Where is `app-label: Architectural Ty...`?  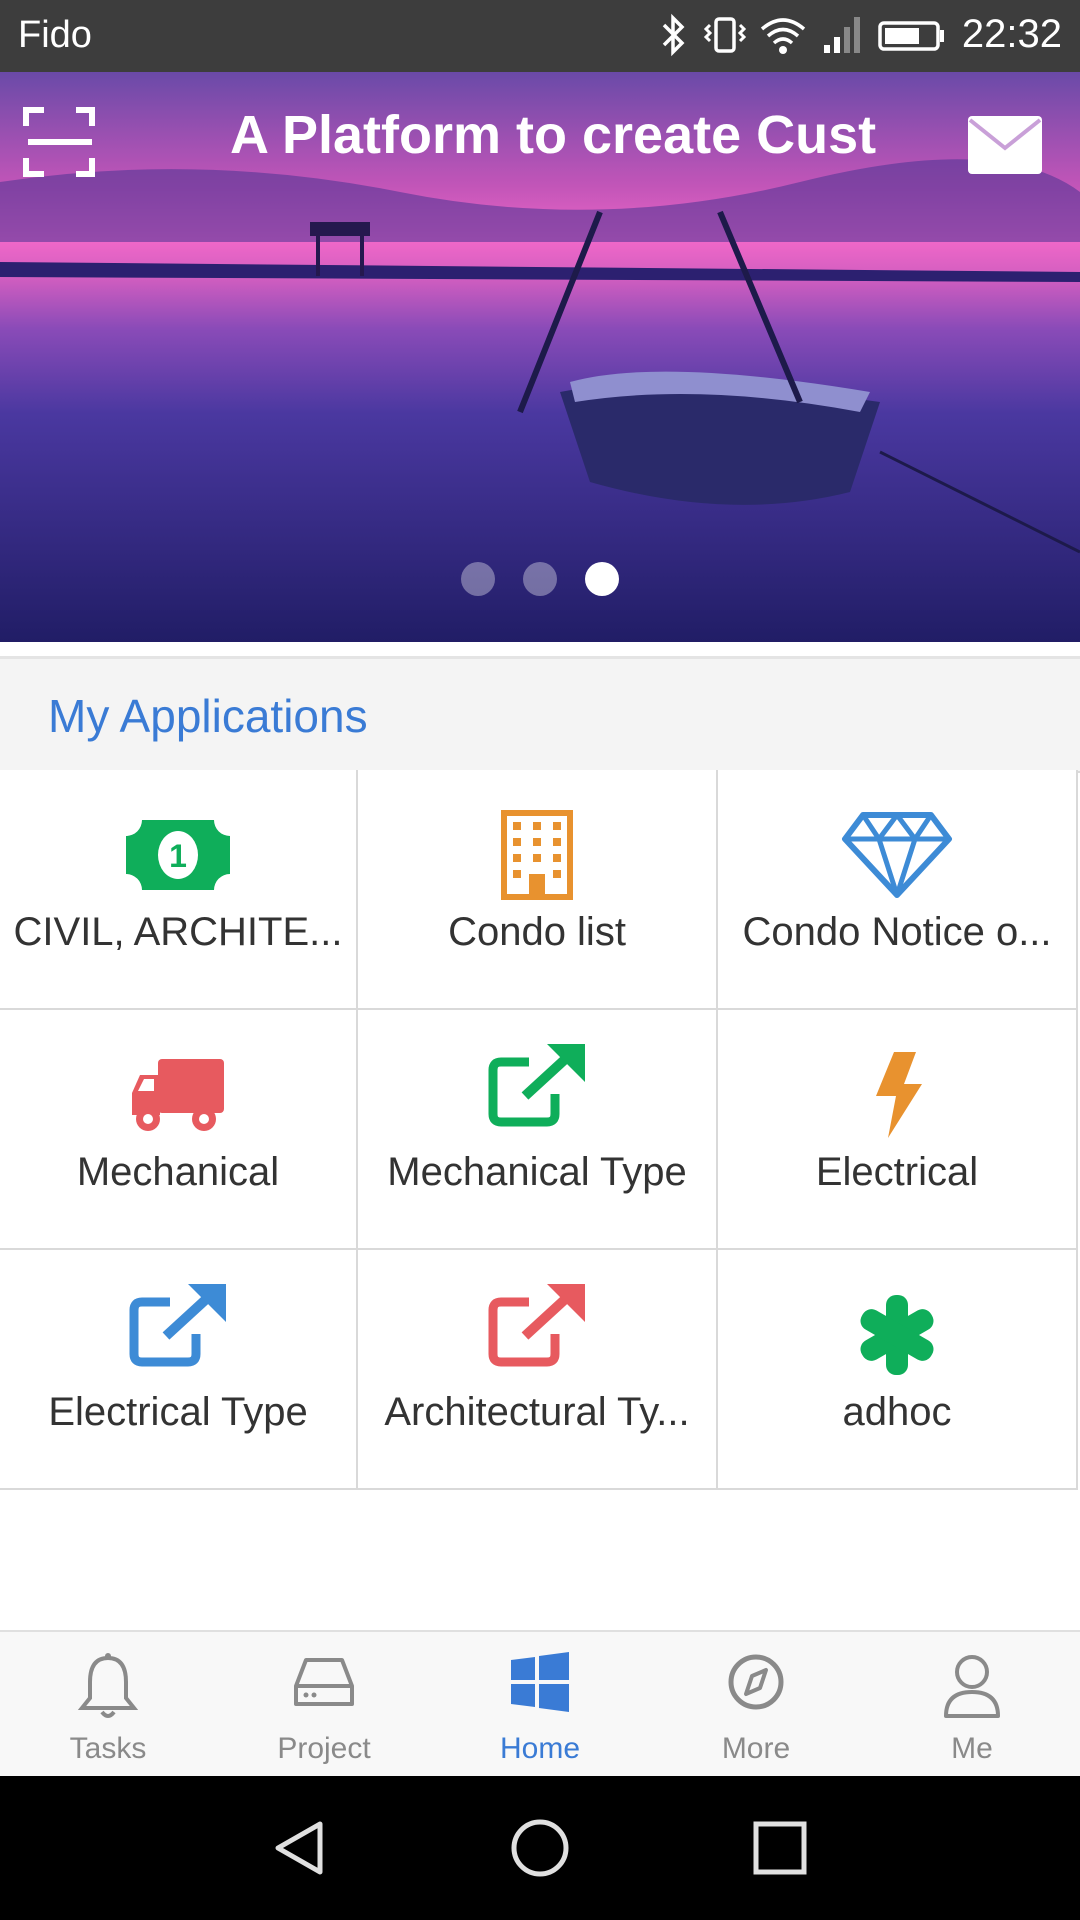
app-label: Architectural Ty... is located at coordinates (537, 1412).